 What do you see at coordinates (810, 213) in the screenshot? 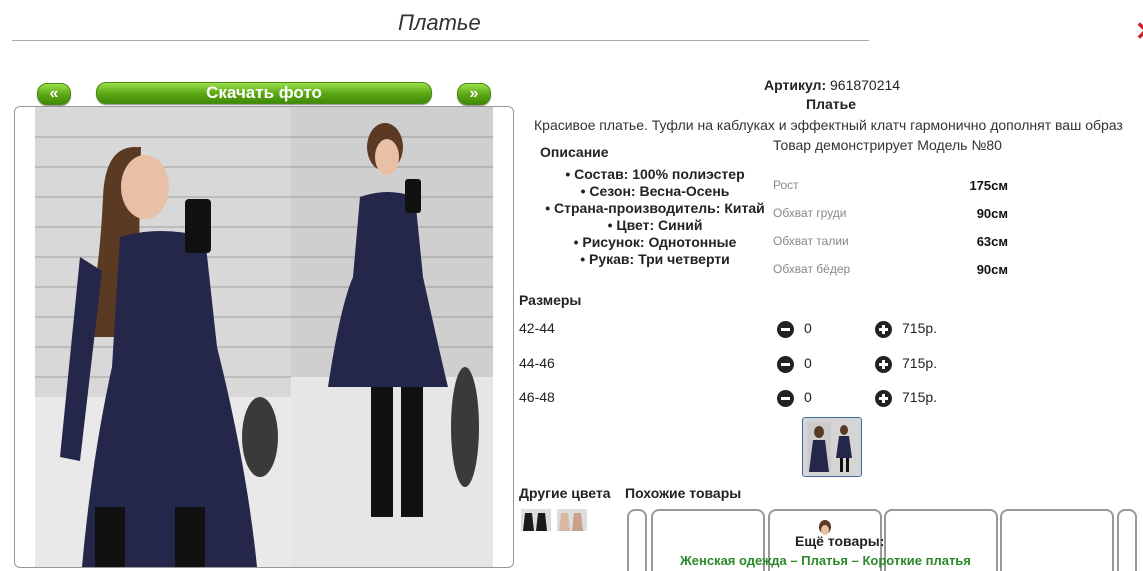
I see `measurement-label: Обхват груди` at bounding box center [810, 213].